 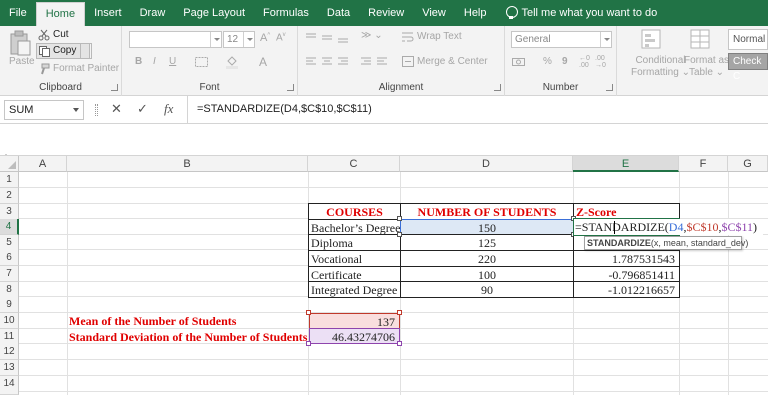 I want to click on enter-icon: ✓, so click(x=142, y=109).